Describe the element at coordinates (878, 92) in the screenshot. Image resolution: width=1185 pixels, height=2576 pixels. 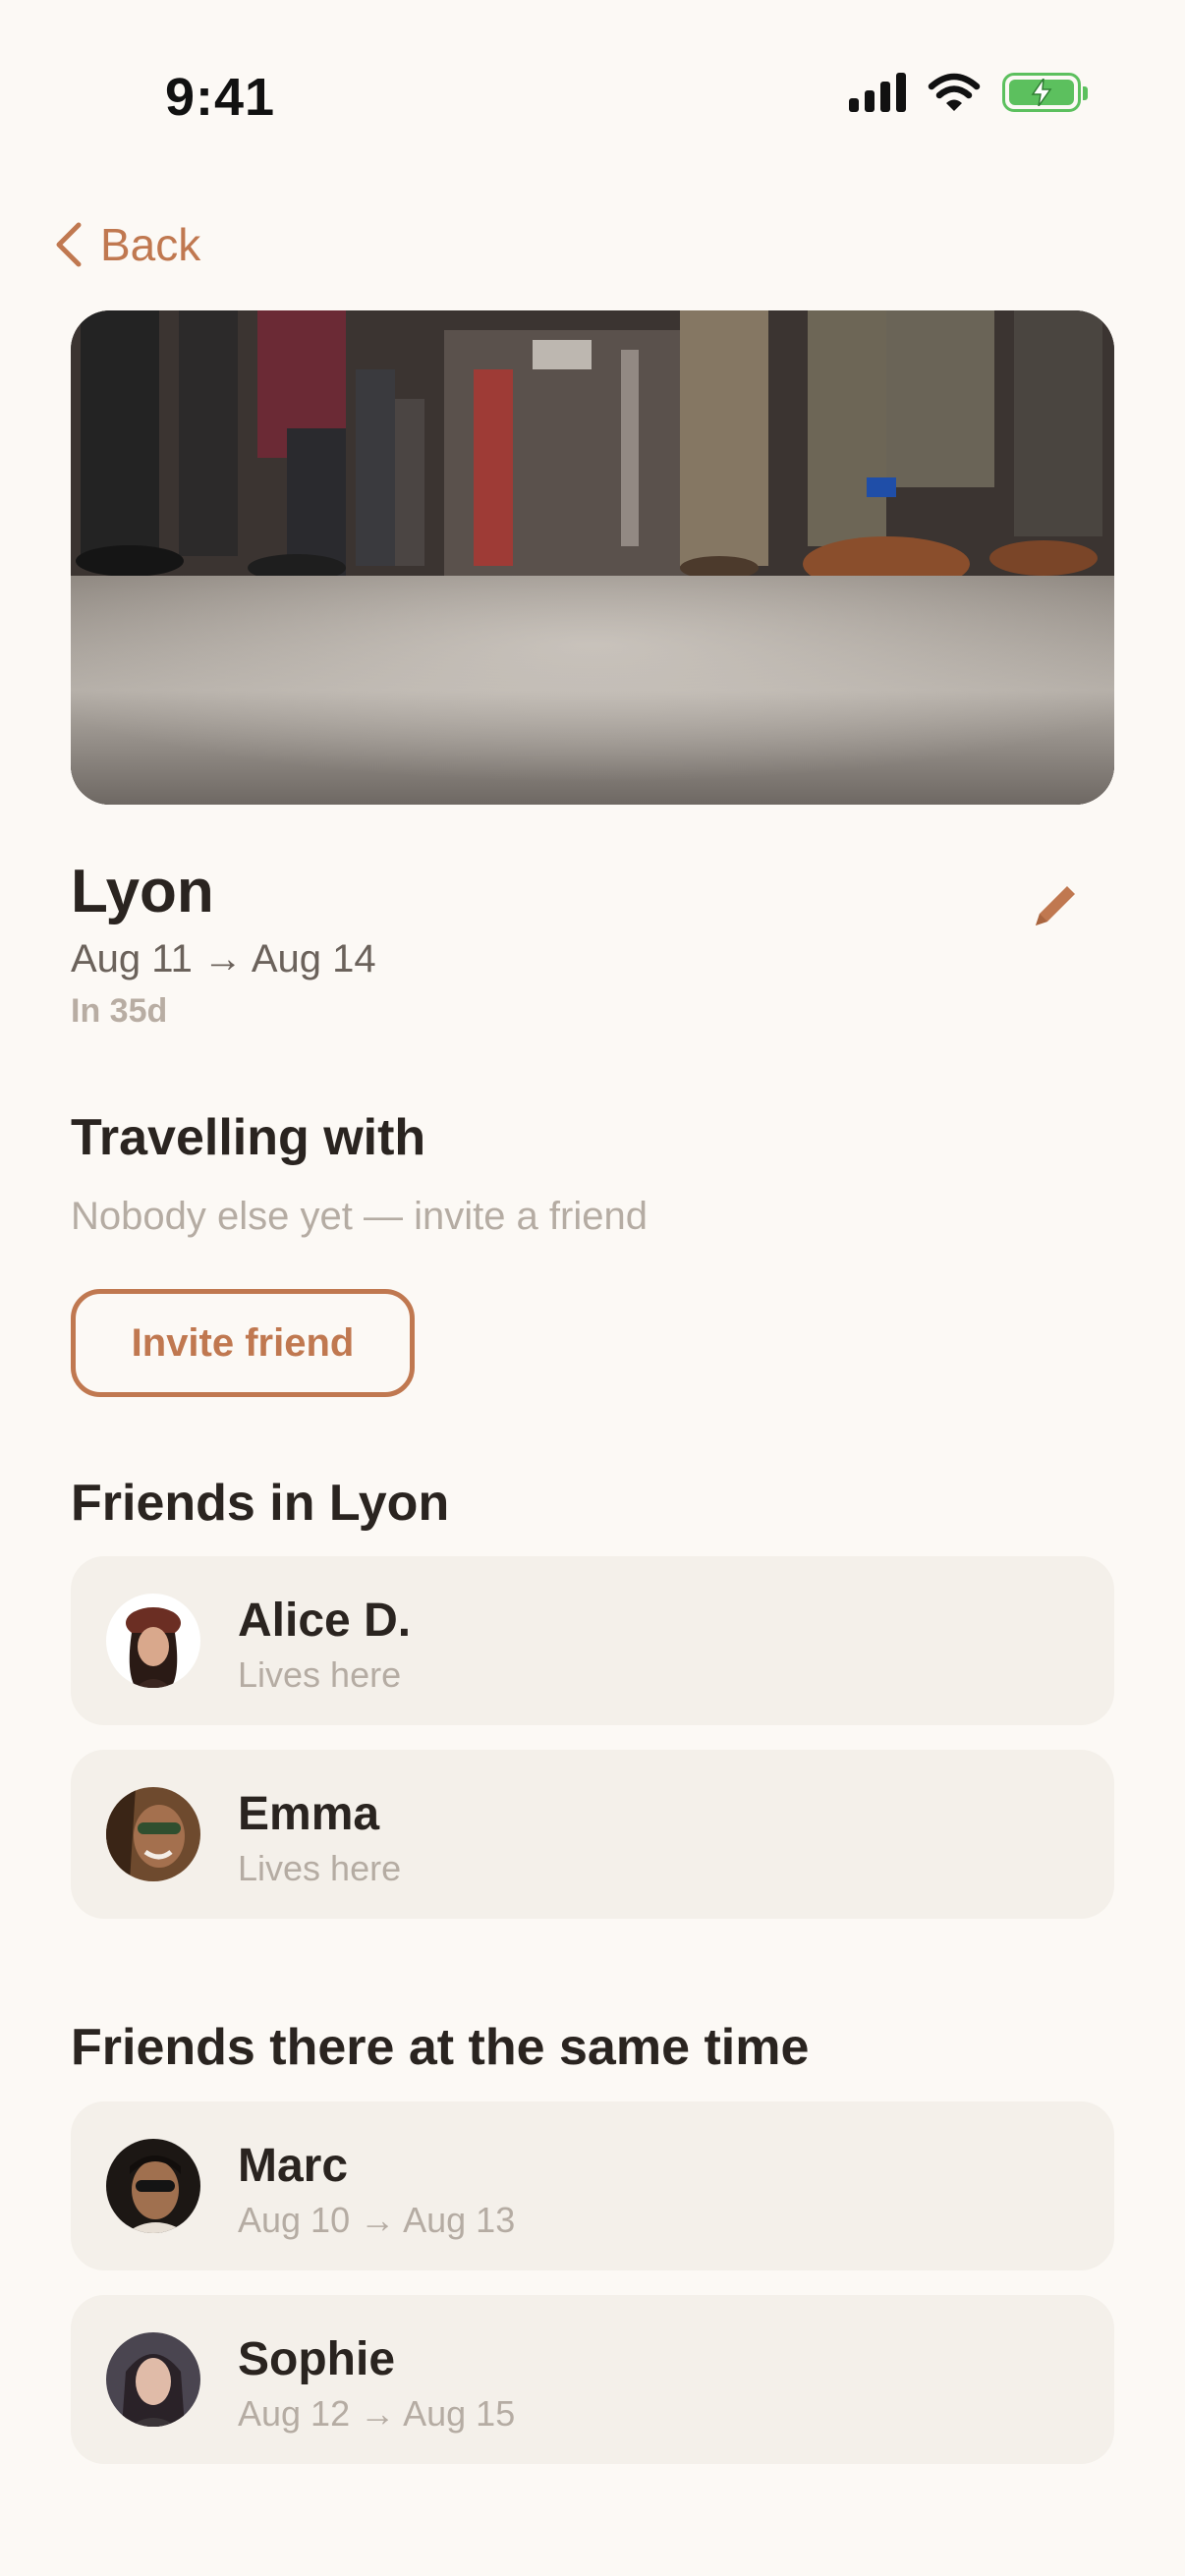
I see `cellular-signal-icon` at that location.